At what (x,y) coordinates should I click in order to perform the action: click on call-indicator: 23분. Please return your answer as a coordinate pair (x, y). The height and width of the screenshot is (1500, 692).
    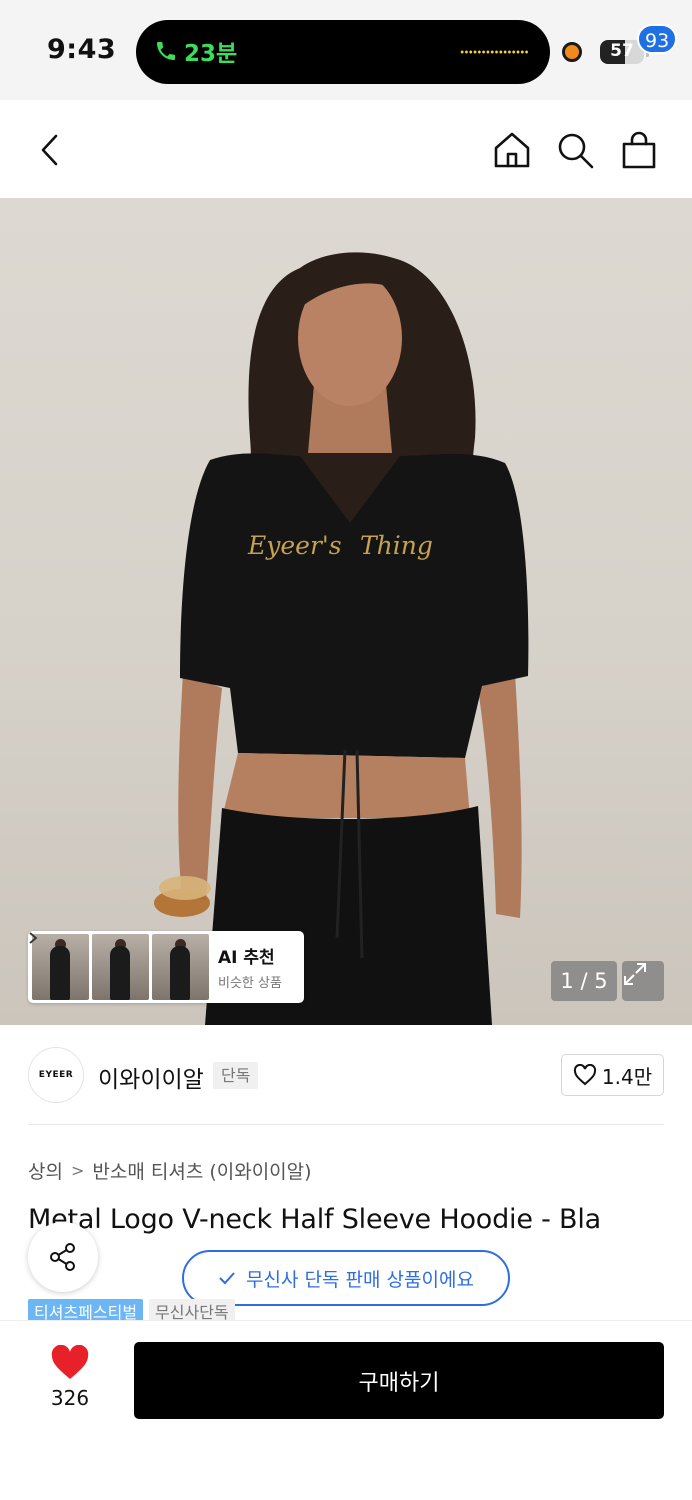
    Looking at the image, I should click on (195, 51).